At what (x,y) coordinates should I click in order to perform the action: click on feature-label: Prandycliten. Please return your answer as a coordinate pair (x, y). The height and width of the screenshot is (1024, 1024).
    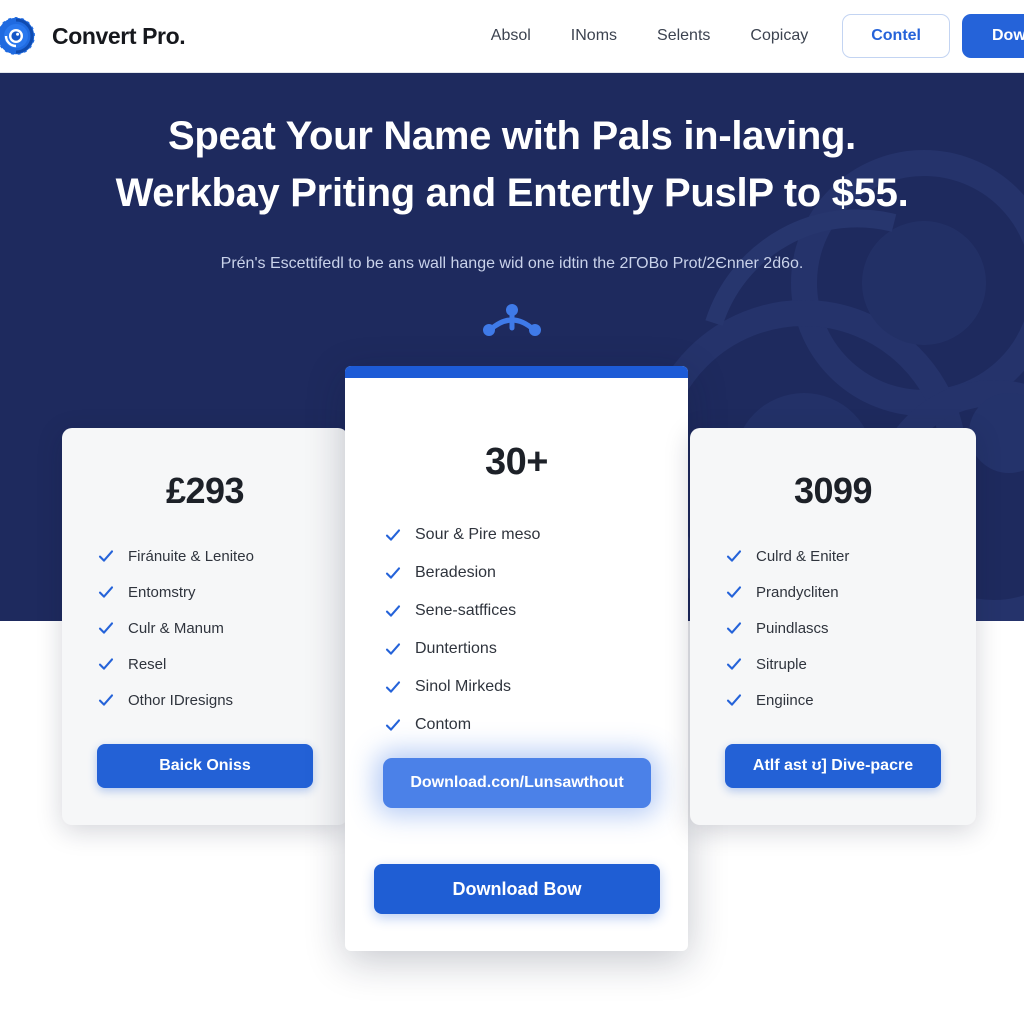
    Looking at the image, I should click on (797, 592).